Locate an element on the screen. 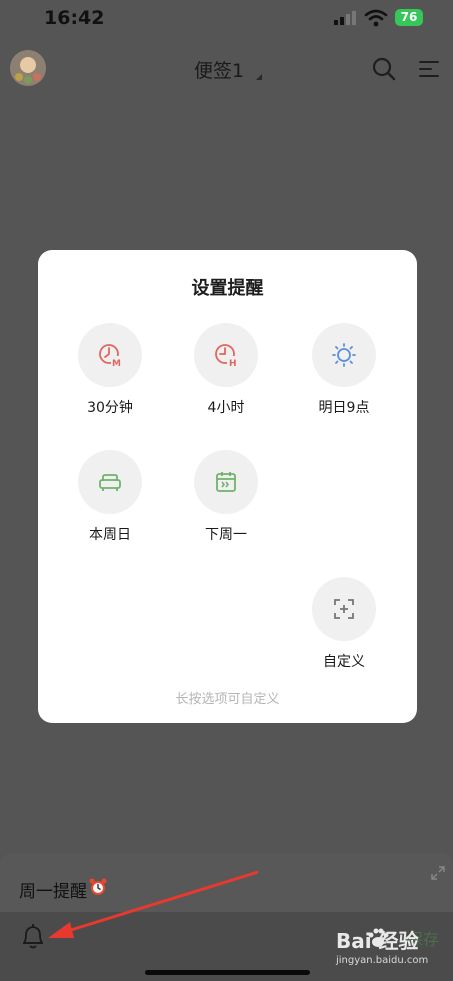 This screenshot has width=453, height=981. avatar-icon is located at coordinates (28, 68).